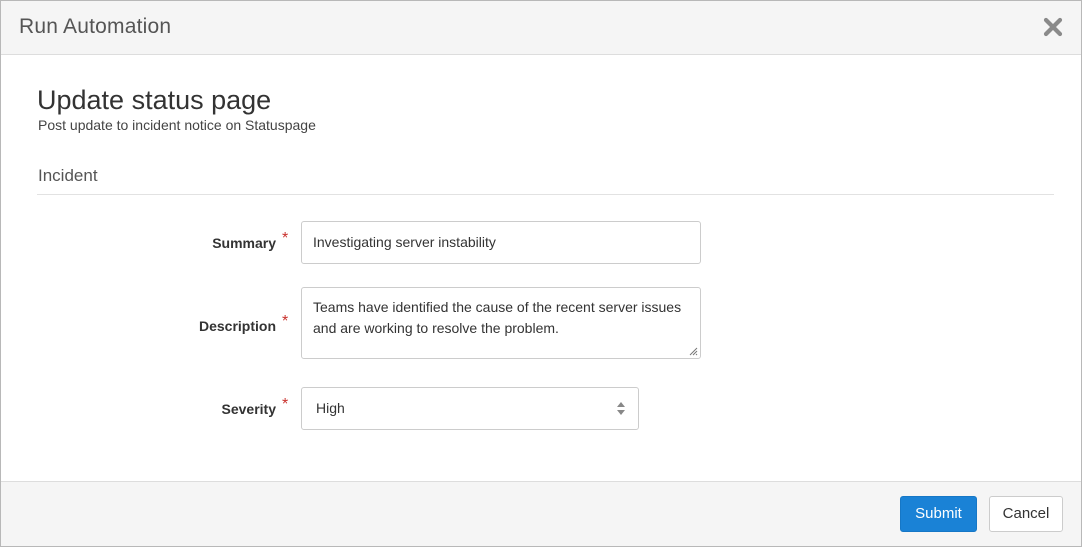 This screenshot has height=547, width=1082. I want to click on automation-title: Update status page, so click(154, 100).